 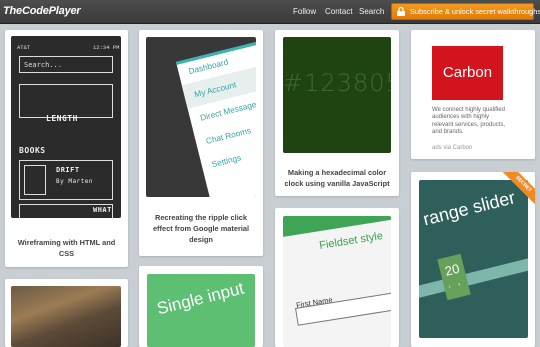 I want to click on thumb-menu-item: Settings, so click(x=226, y=161).